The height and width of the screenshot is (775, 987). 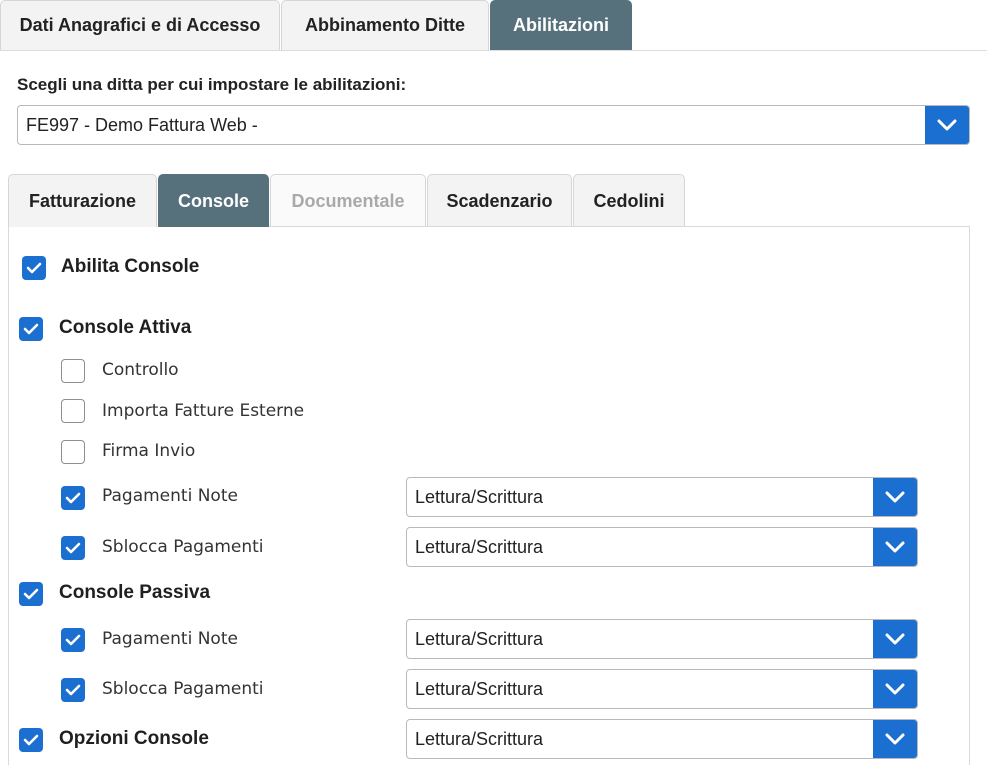 I want to click on tab-scadenzario: Scadenzario, so click(x=499, y=200).